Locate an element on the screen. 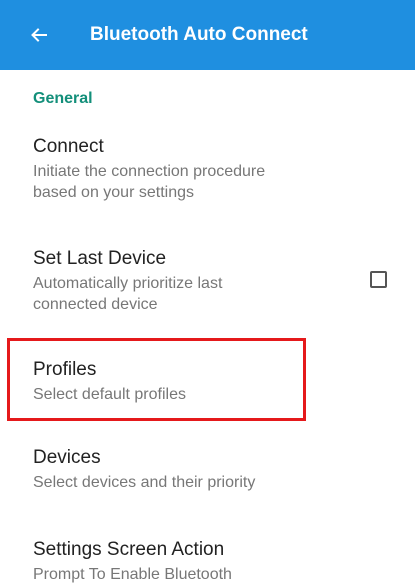  section-header-general: General is located at coordinates (63, 98).